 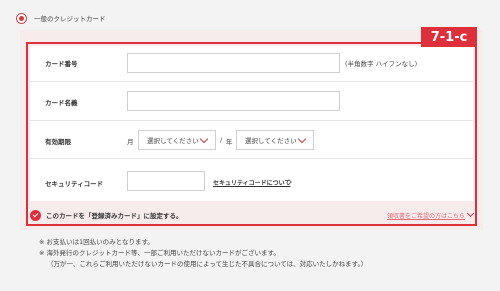 I want to click on credit-card-option: 一般のクレジットカード, so click(x=61, y=18).